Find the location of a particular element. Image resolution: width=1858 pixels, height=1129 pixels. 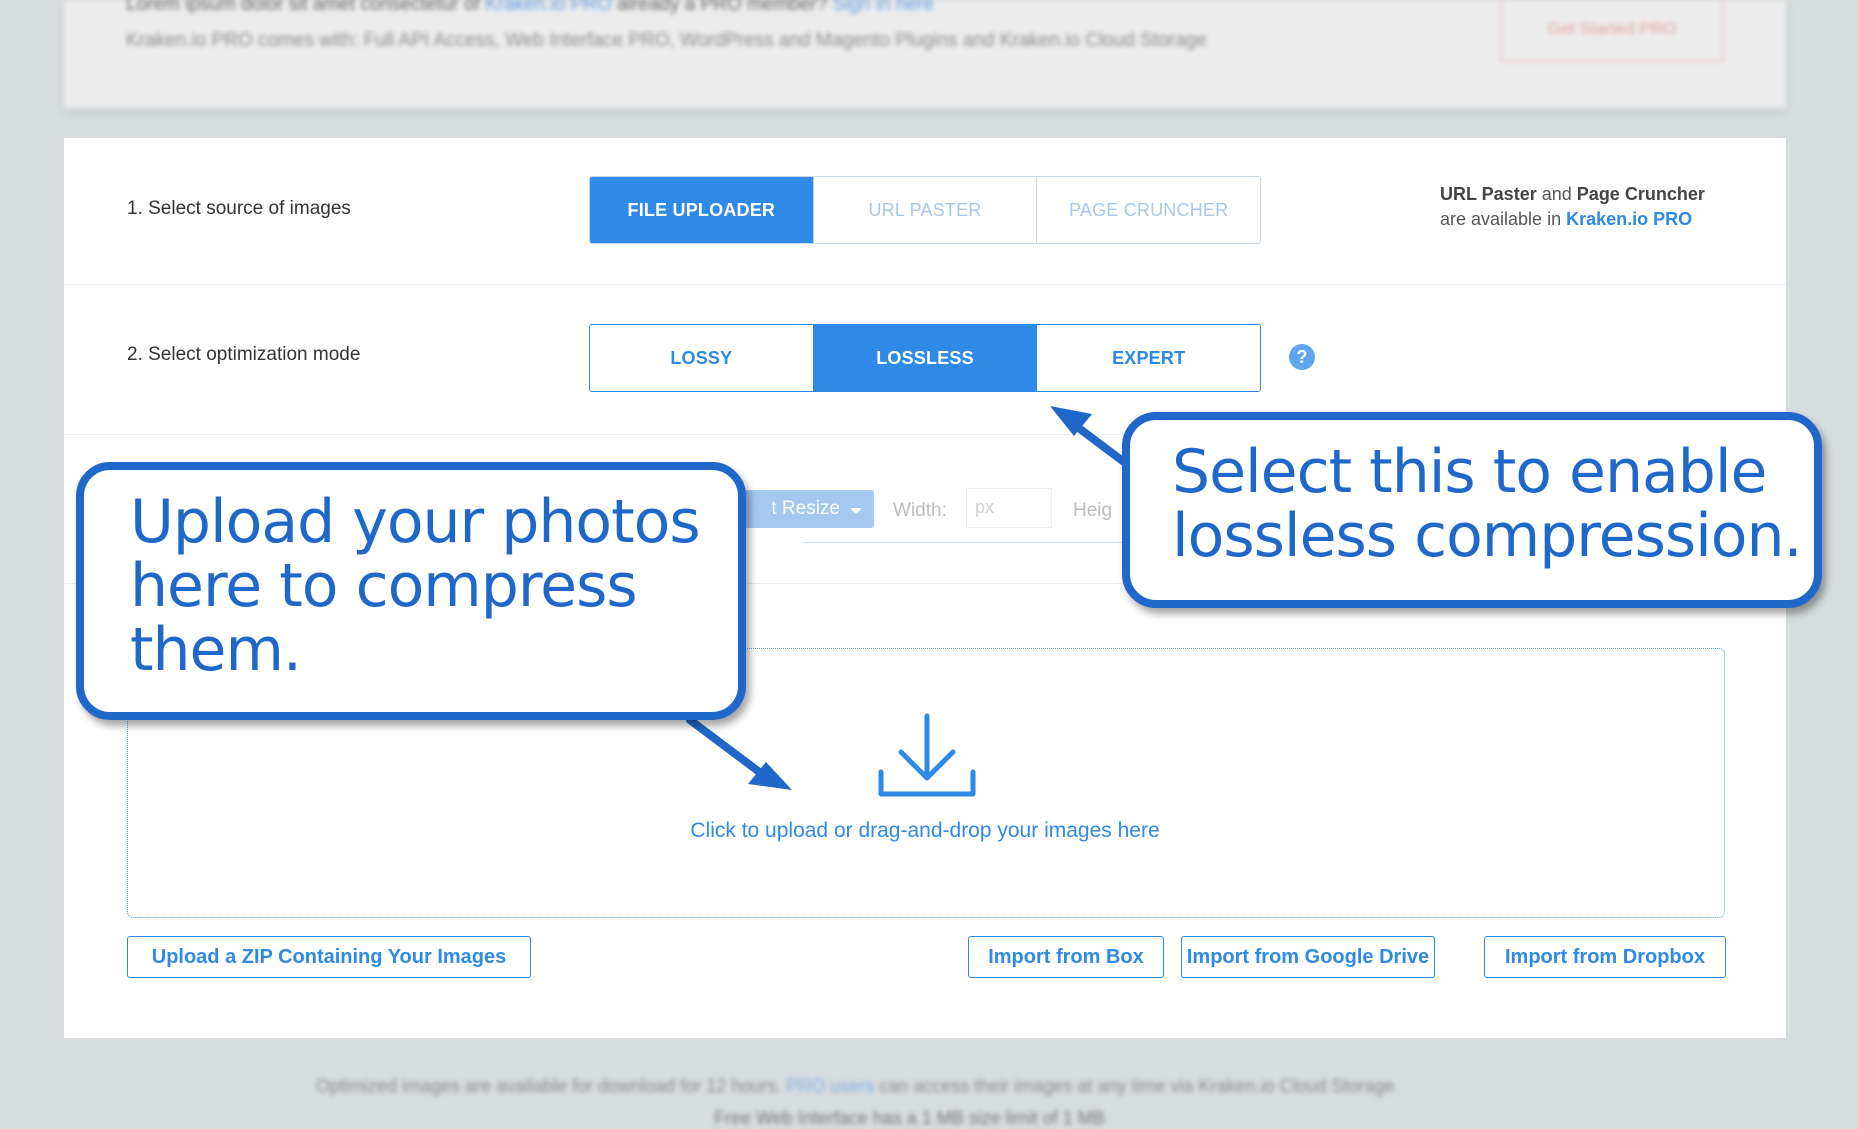

import-dropbox-button: Import from Dropbox is located at coordinates (1605, 957).